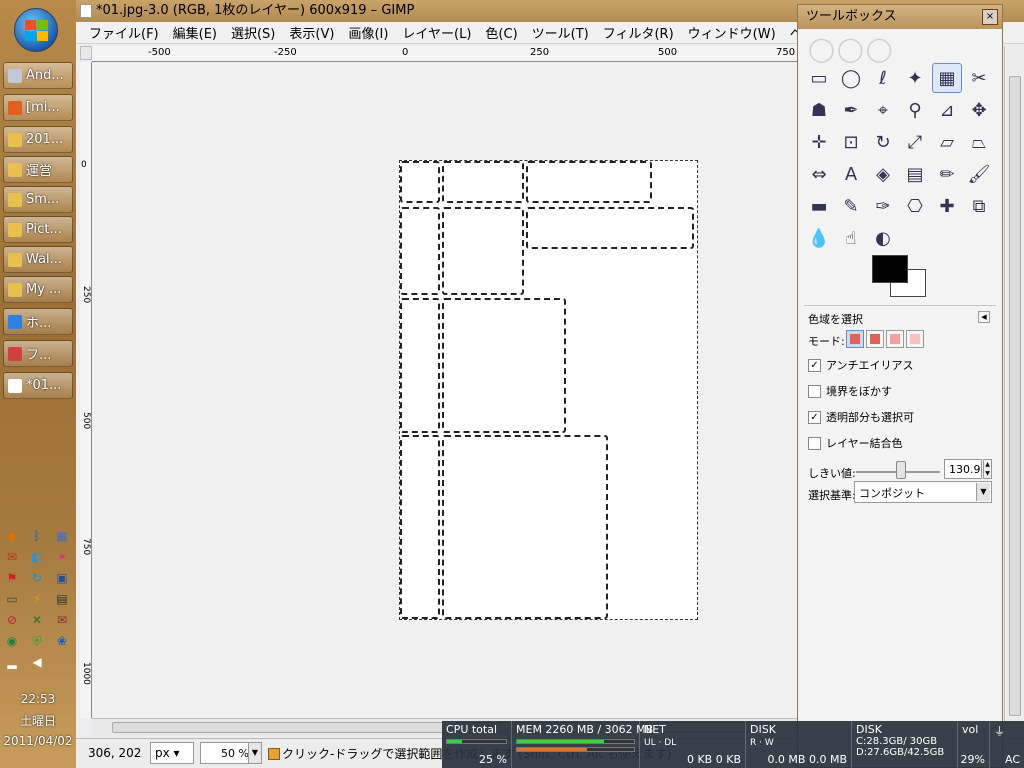 This screenshot has height=768, width=1024. What do you see at coordinates (12, 578) in the screenshot?
I see `tray-flag-icon: ⚑` at bounding box center [12, 578].